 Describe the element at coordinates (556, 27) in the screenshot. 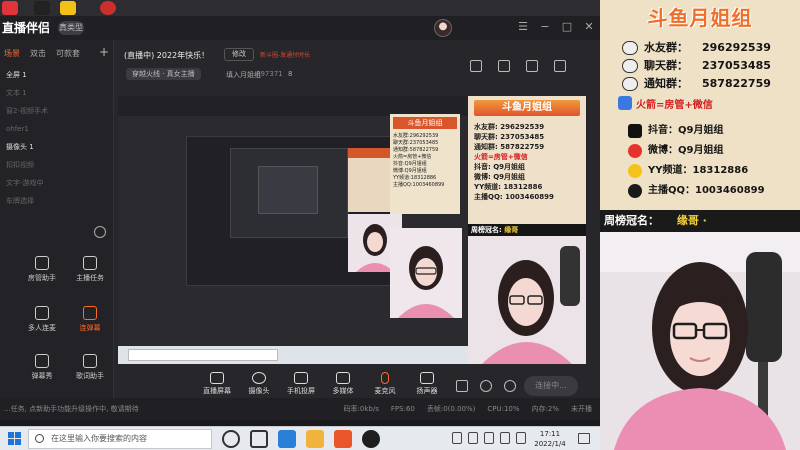

I see `window-controls: ☰ − □ ✕` at that location.